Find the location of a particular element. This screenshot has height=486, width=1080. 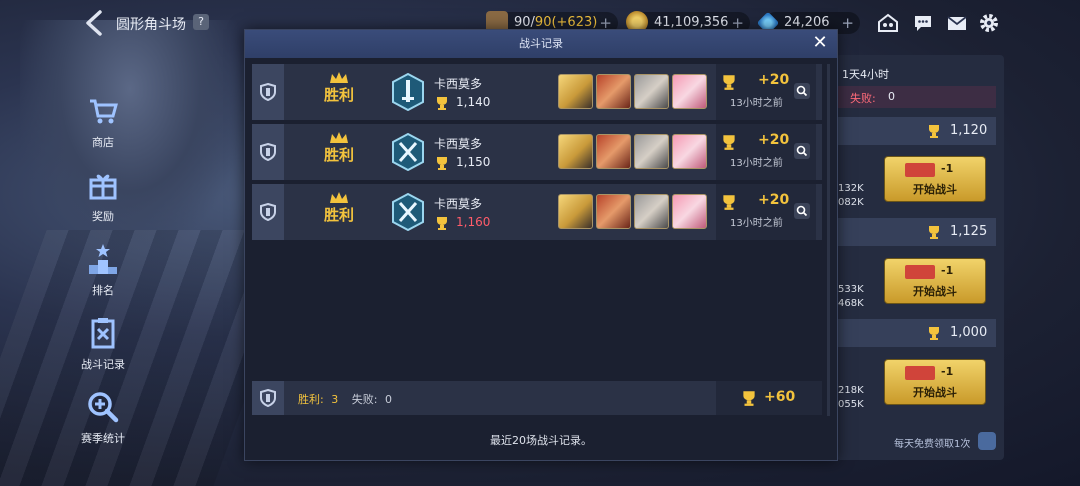

stamina-max: 90 is located at coordinates (543, 22).